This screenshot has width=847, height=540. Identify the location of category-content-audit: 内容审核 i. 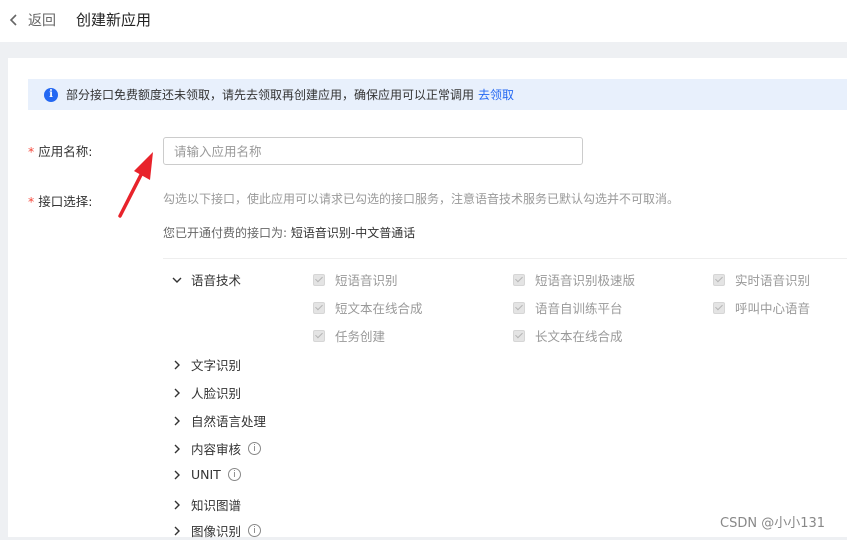
(217, 448).